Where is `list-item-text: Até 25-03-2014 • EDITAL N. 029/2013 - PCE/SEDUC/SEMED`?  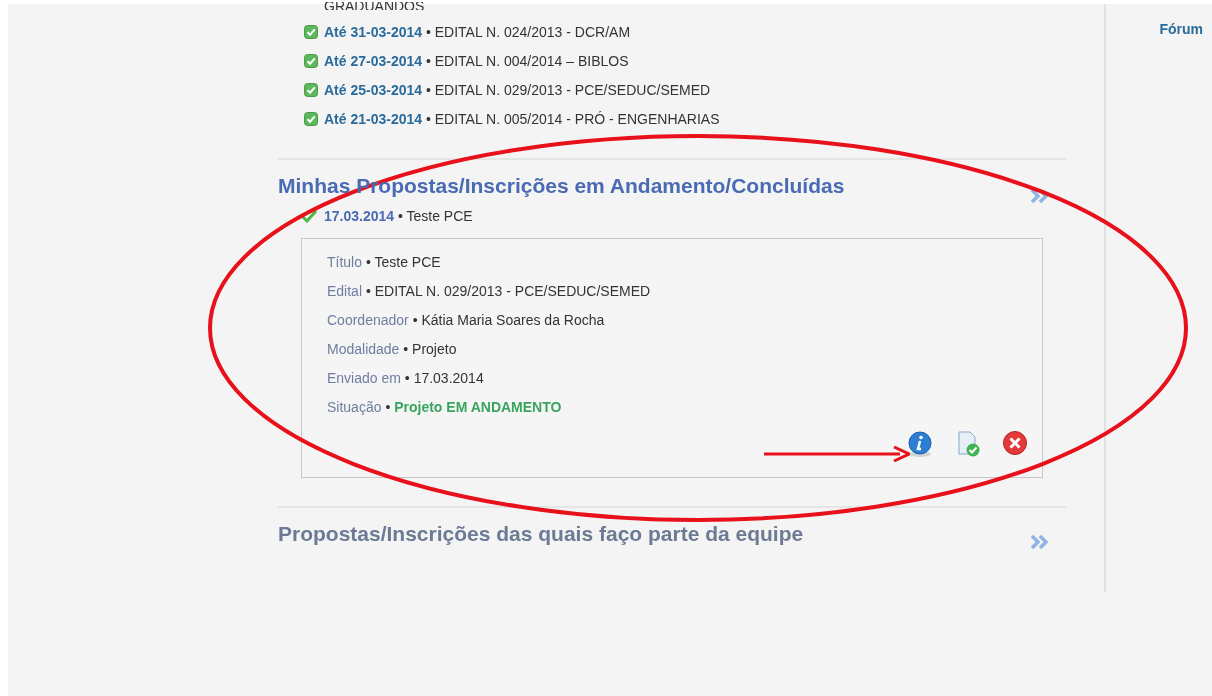
list-item-text: Até 25-03-2014 • EDITAL N. 029/2013 - PCE/SEDUC/SEMED is located at coordinates (517, 90).